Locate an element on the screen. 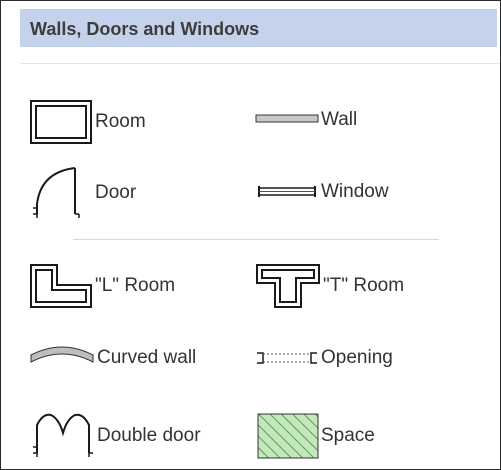  section-divider is located at coordinates (256, 239).